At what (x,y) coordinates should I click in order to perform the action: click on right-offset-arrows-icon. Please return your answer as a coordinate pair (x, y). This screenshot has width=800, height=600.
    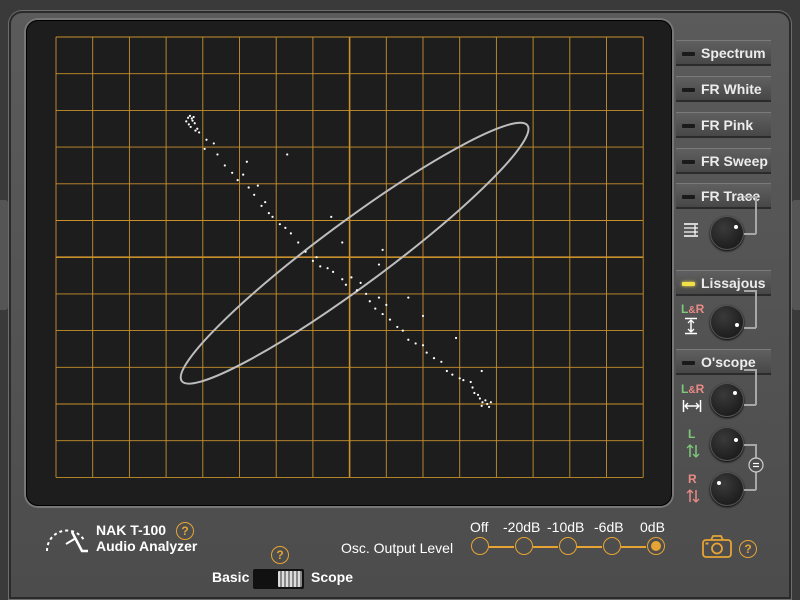
    Looking at the image, I should click on (693, 496).